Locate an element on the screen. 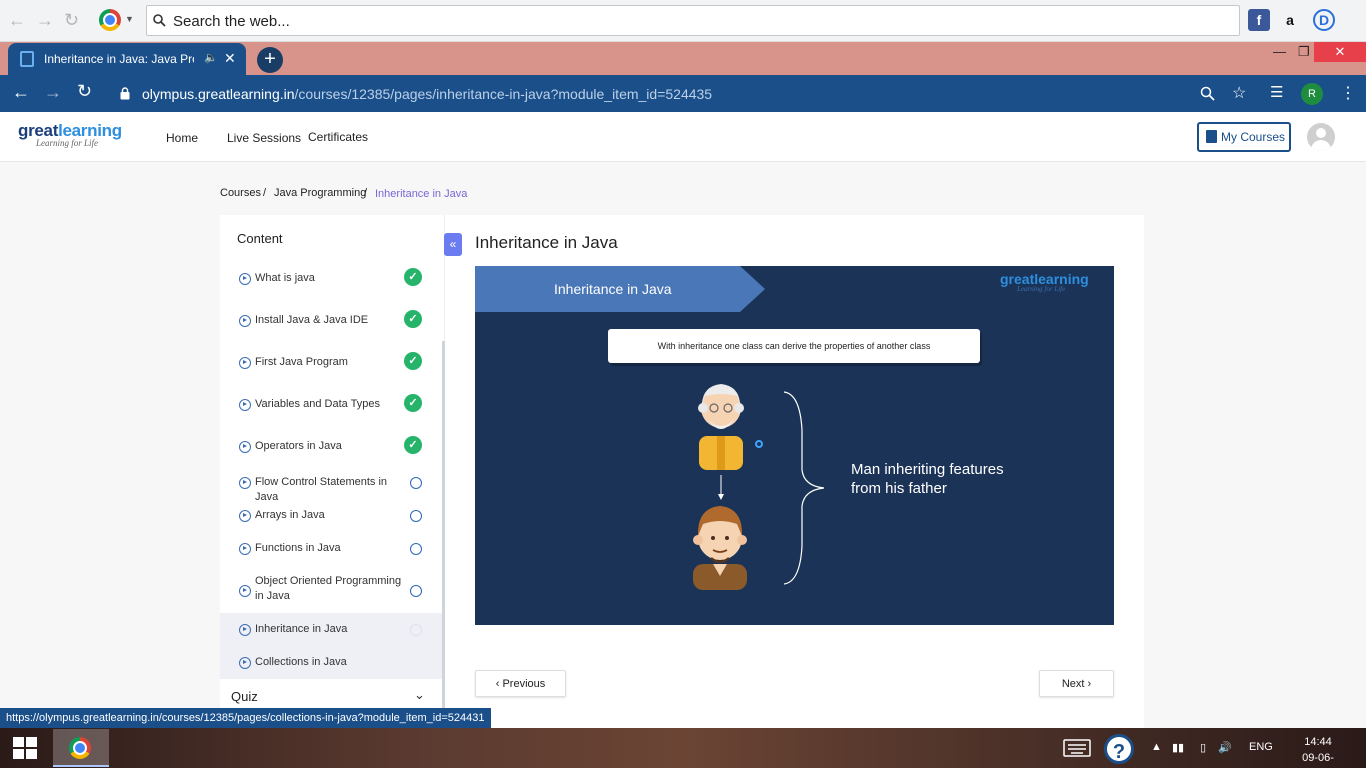 This screenshot has width=1366, height=768. slide-logo-tagline: Learning for Life is located at coordinates (1041, 289).